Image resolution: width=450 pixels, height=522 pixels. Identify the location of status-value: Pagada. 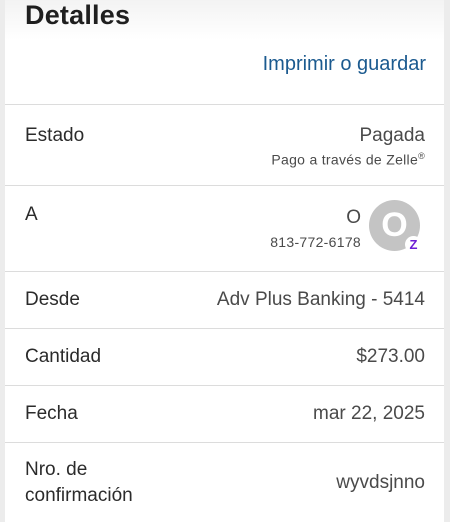
(392, 135).